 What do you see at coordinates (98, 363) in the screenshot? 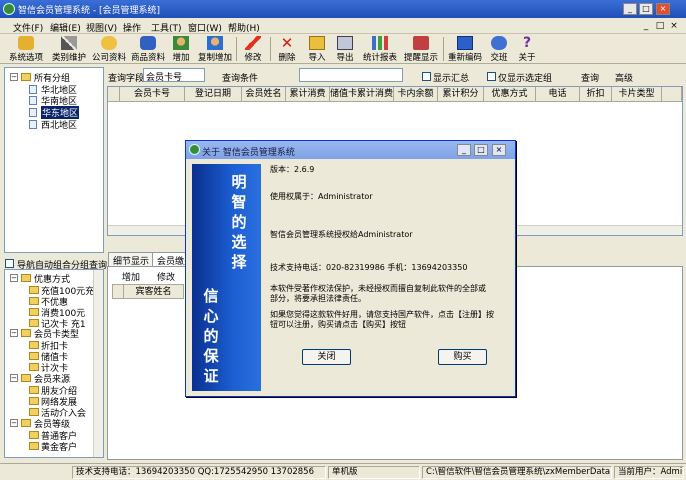
I see `nav-tree-scrollbar` at bounding box center [98, 363].